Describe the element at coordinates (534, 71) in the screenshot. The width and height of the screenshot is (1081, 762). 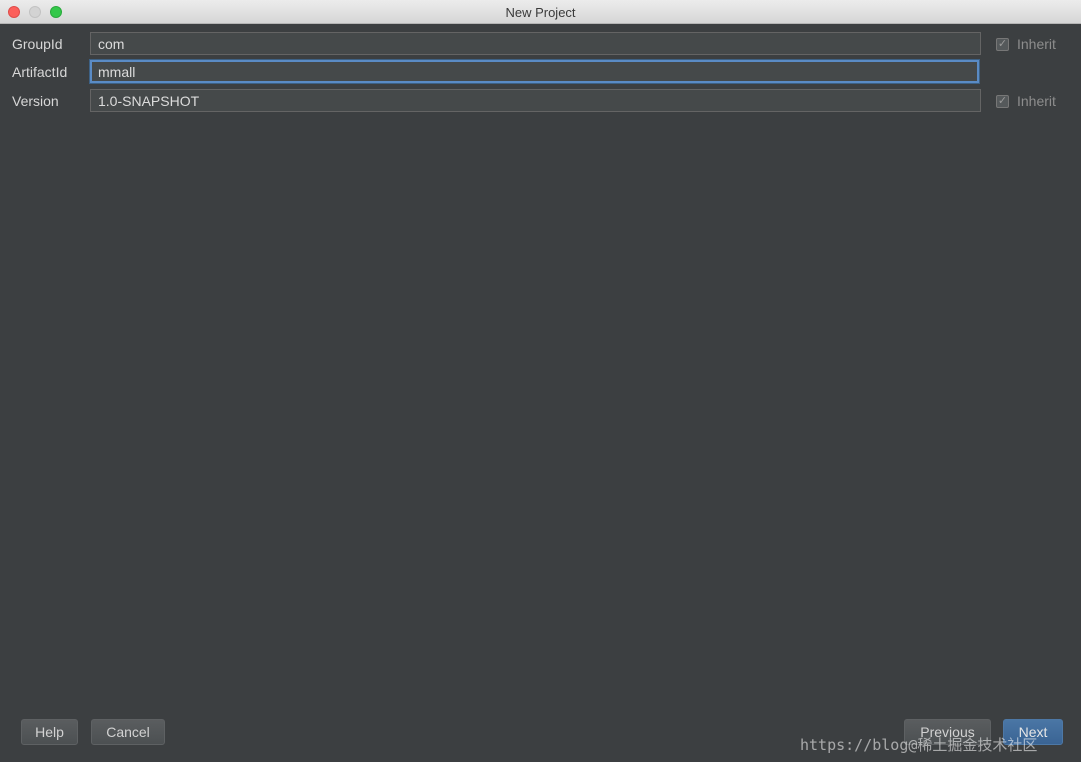
I see `artifactid-input` at that location.